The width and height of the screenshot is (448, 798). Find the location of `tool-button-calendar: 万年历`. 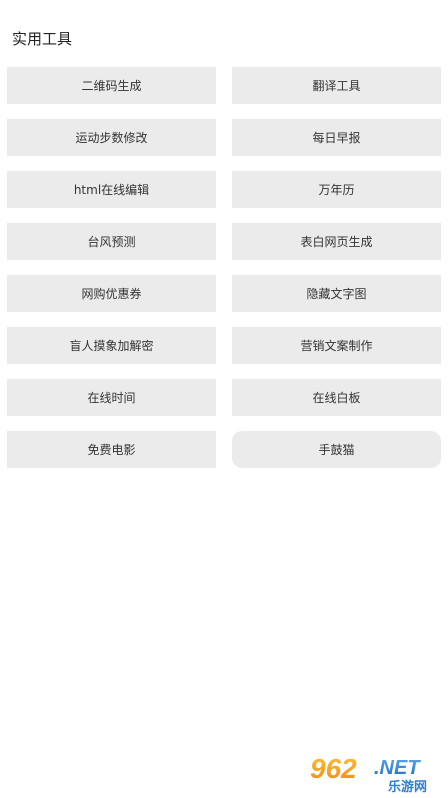

tool-button-calendar: 万年历 is located at coordinates (336, 189).